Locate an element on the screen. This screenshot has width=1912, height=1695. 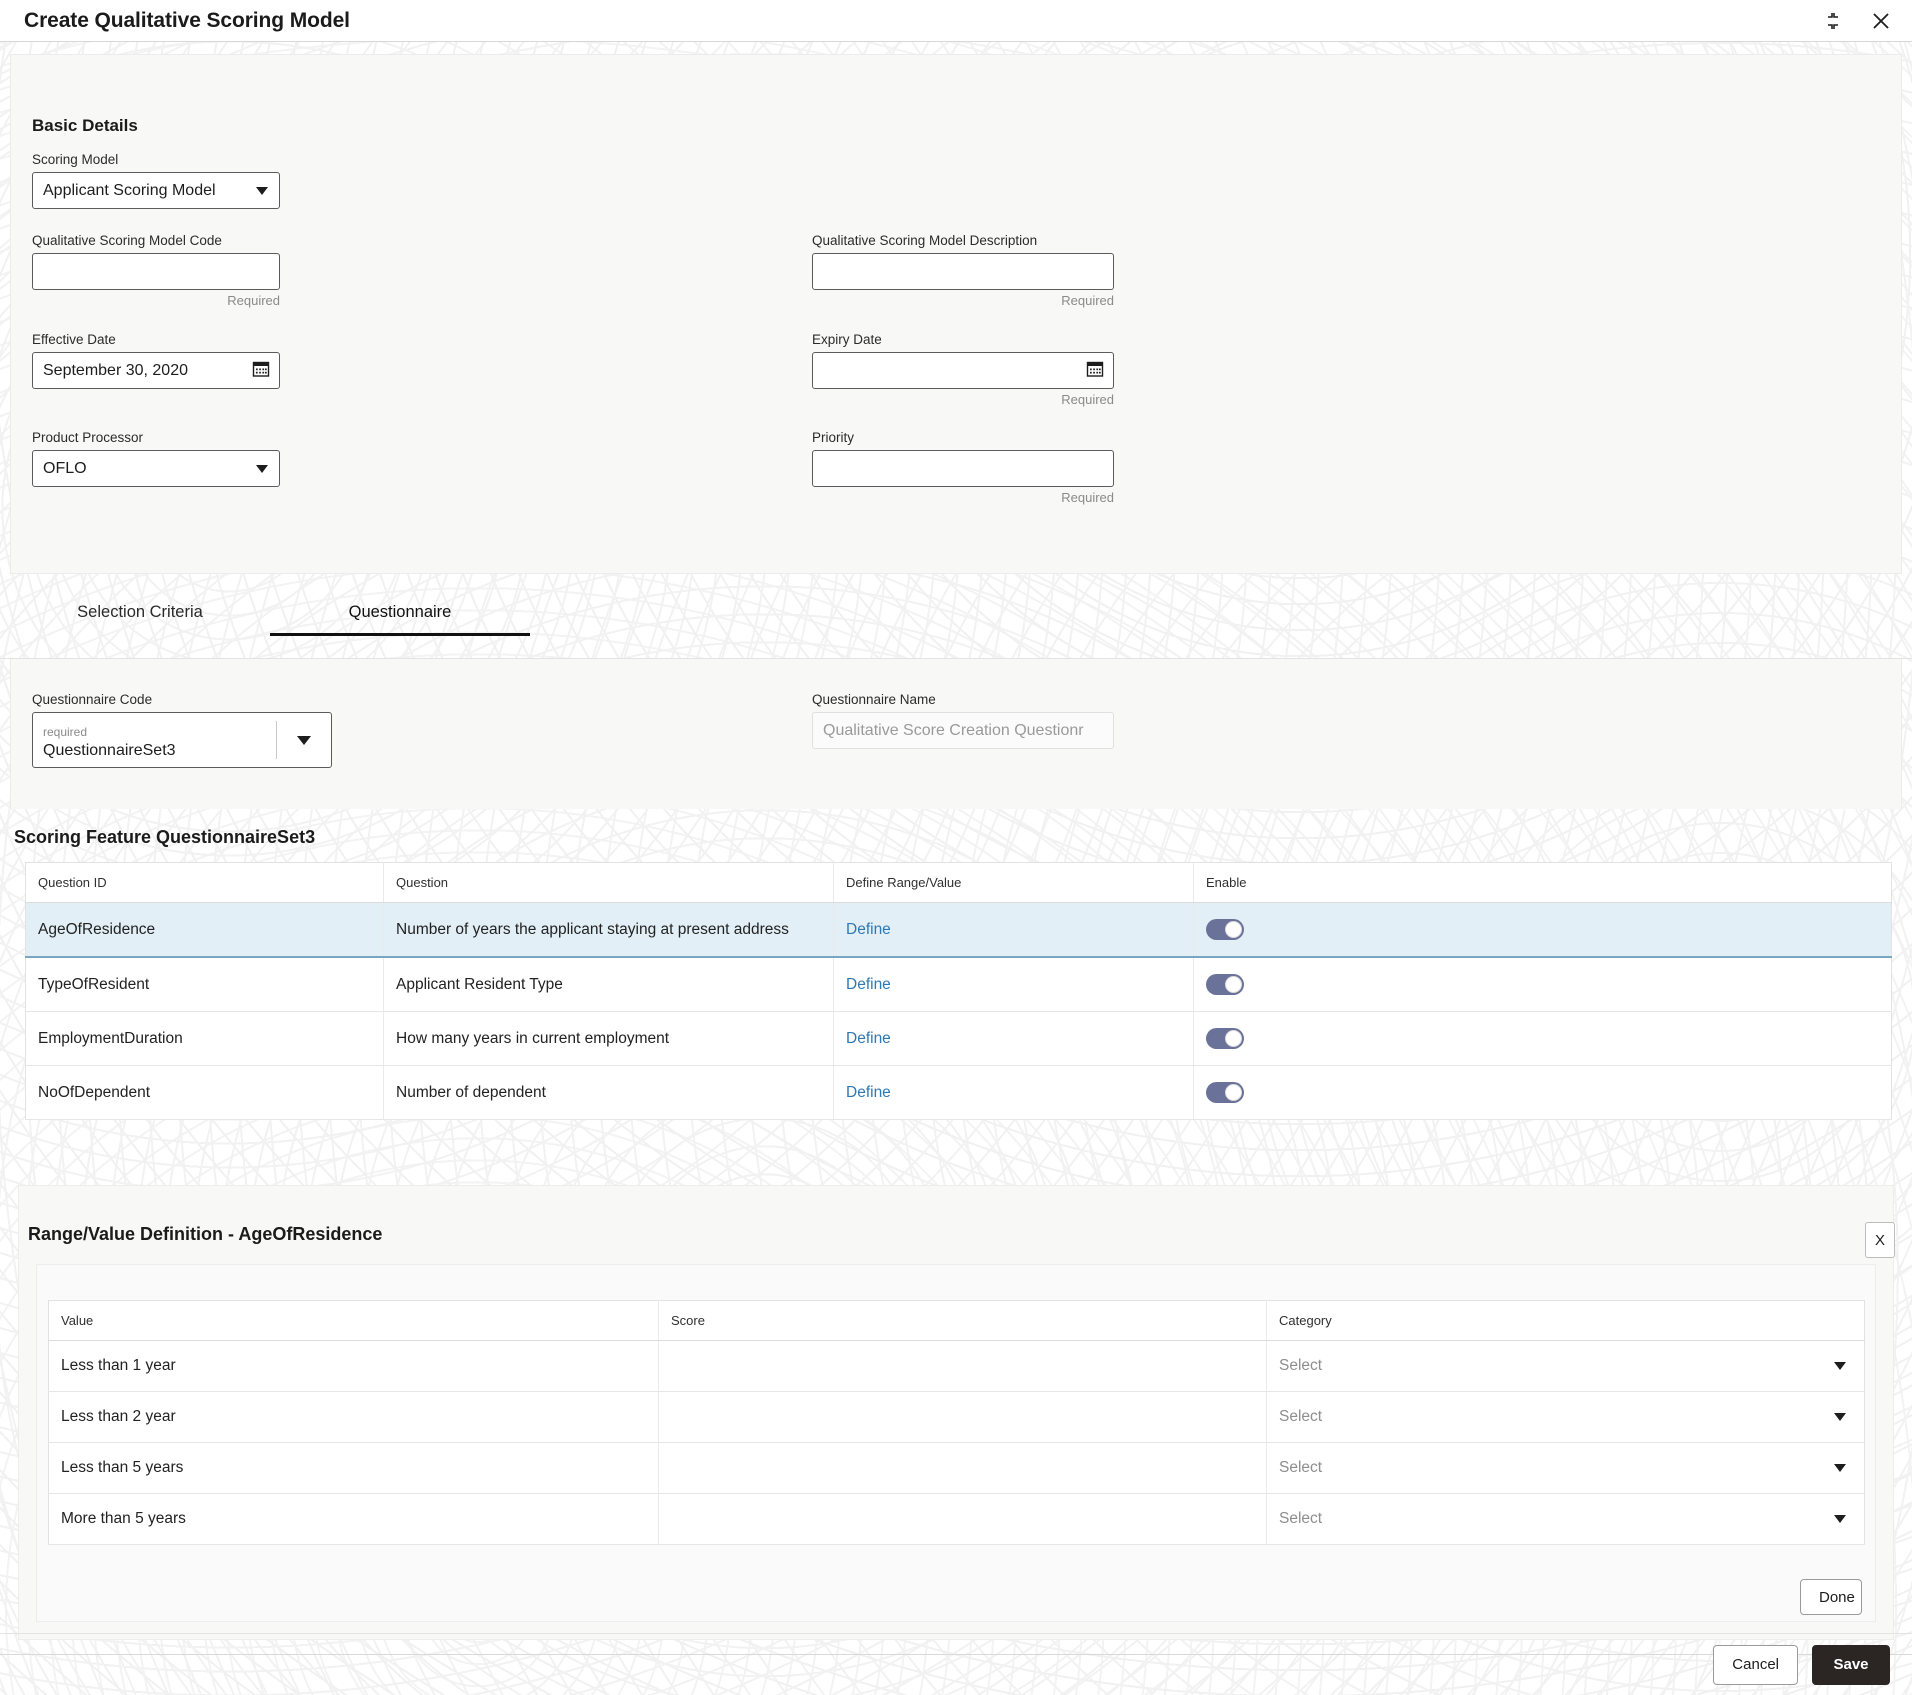
effective-date-wrapper is located at coordinates (156, 370).